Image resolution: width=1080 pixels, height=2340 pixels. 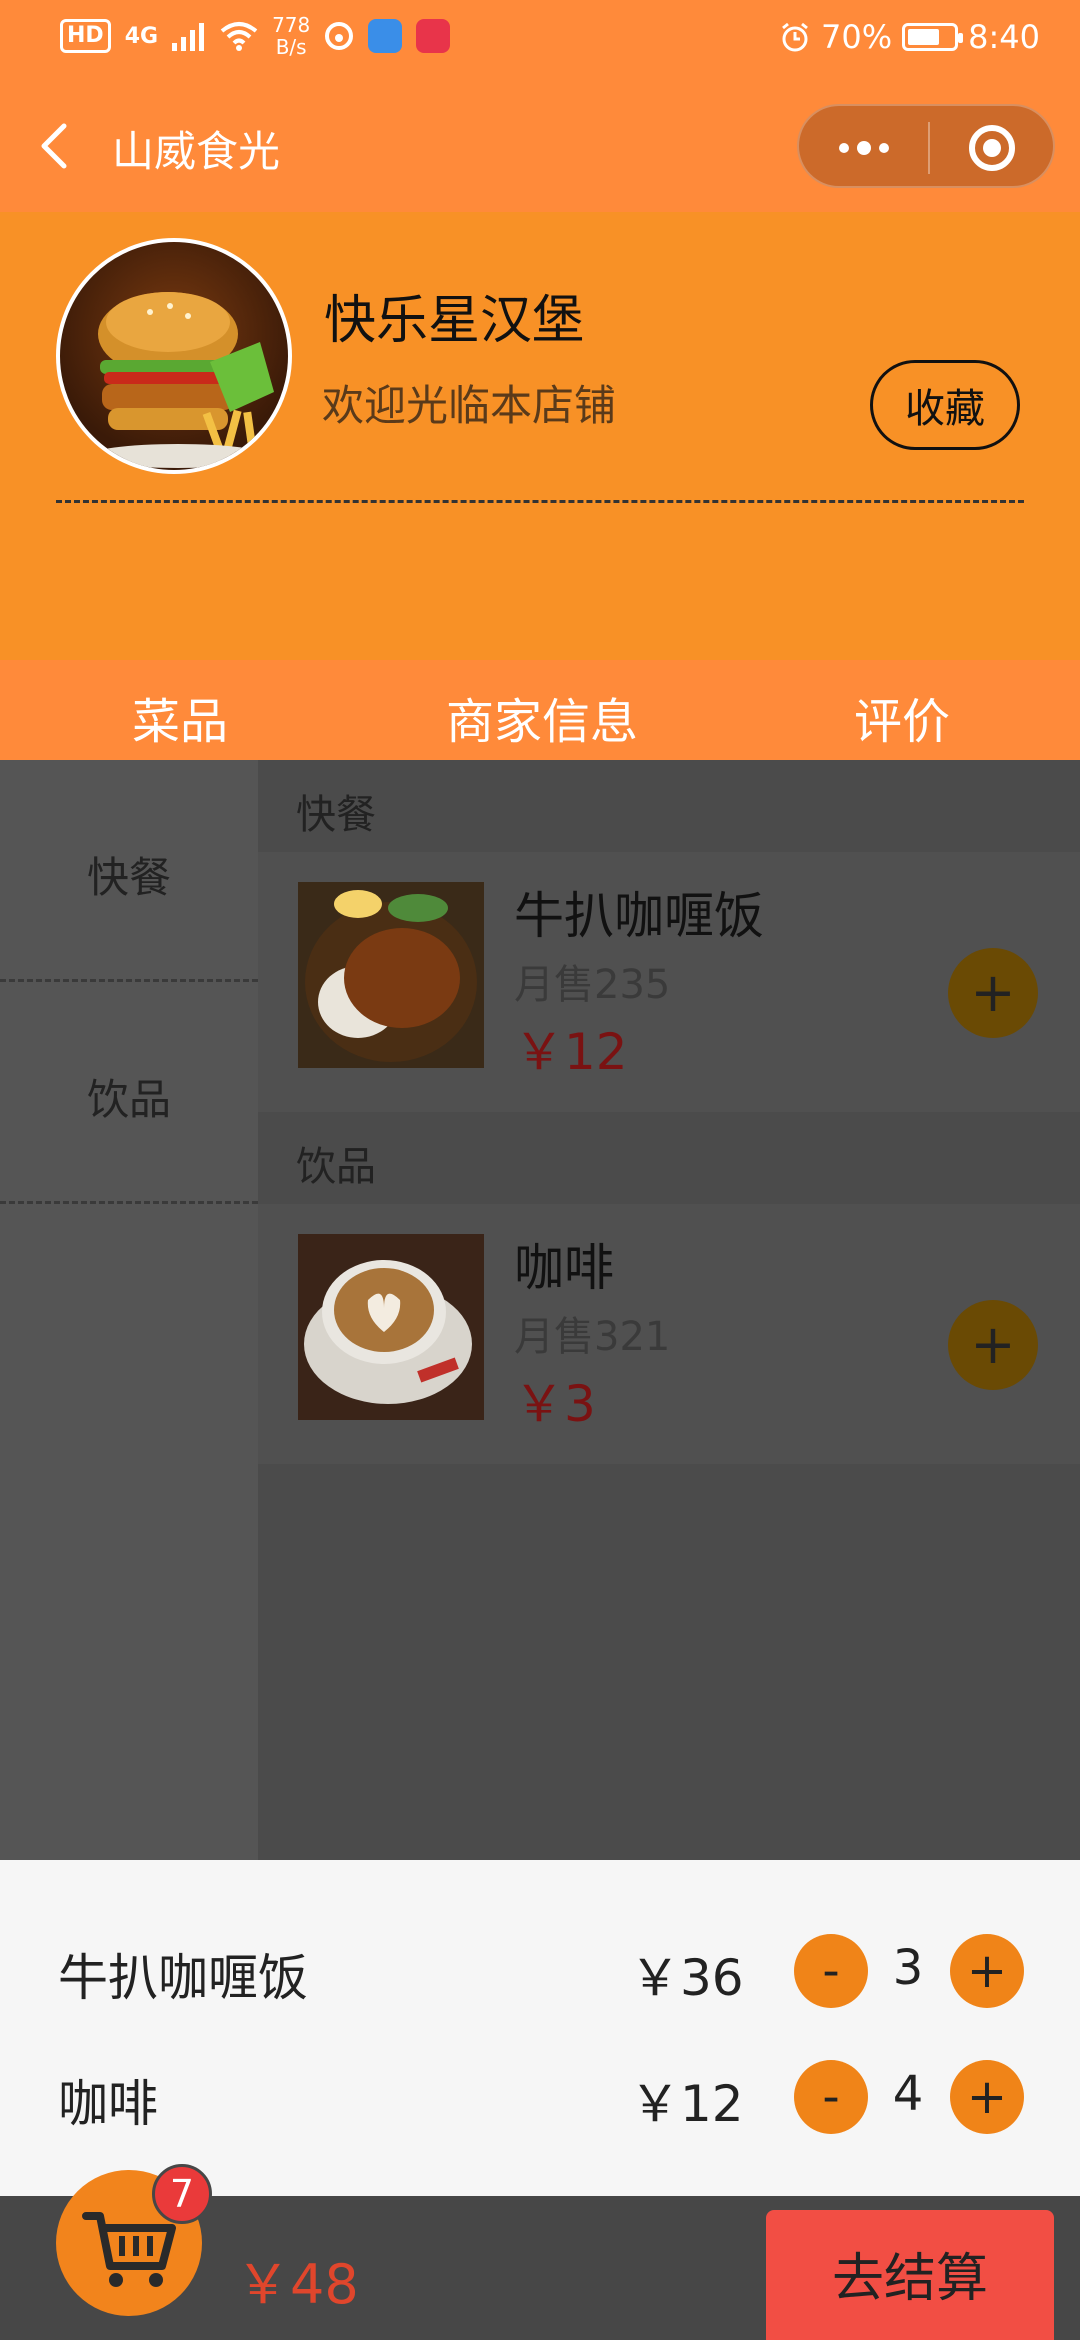 What do you see at coordinates (183, 1978) in the screenshot?
I see `cart-item-name: 牛扒咖喱饭` at bounding box center [183, 1978].